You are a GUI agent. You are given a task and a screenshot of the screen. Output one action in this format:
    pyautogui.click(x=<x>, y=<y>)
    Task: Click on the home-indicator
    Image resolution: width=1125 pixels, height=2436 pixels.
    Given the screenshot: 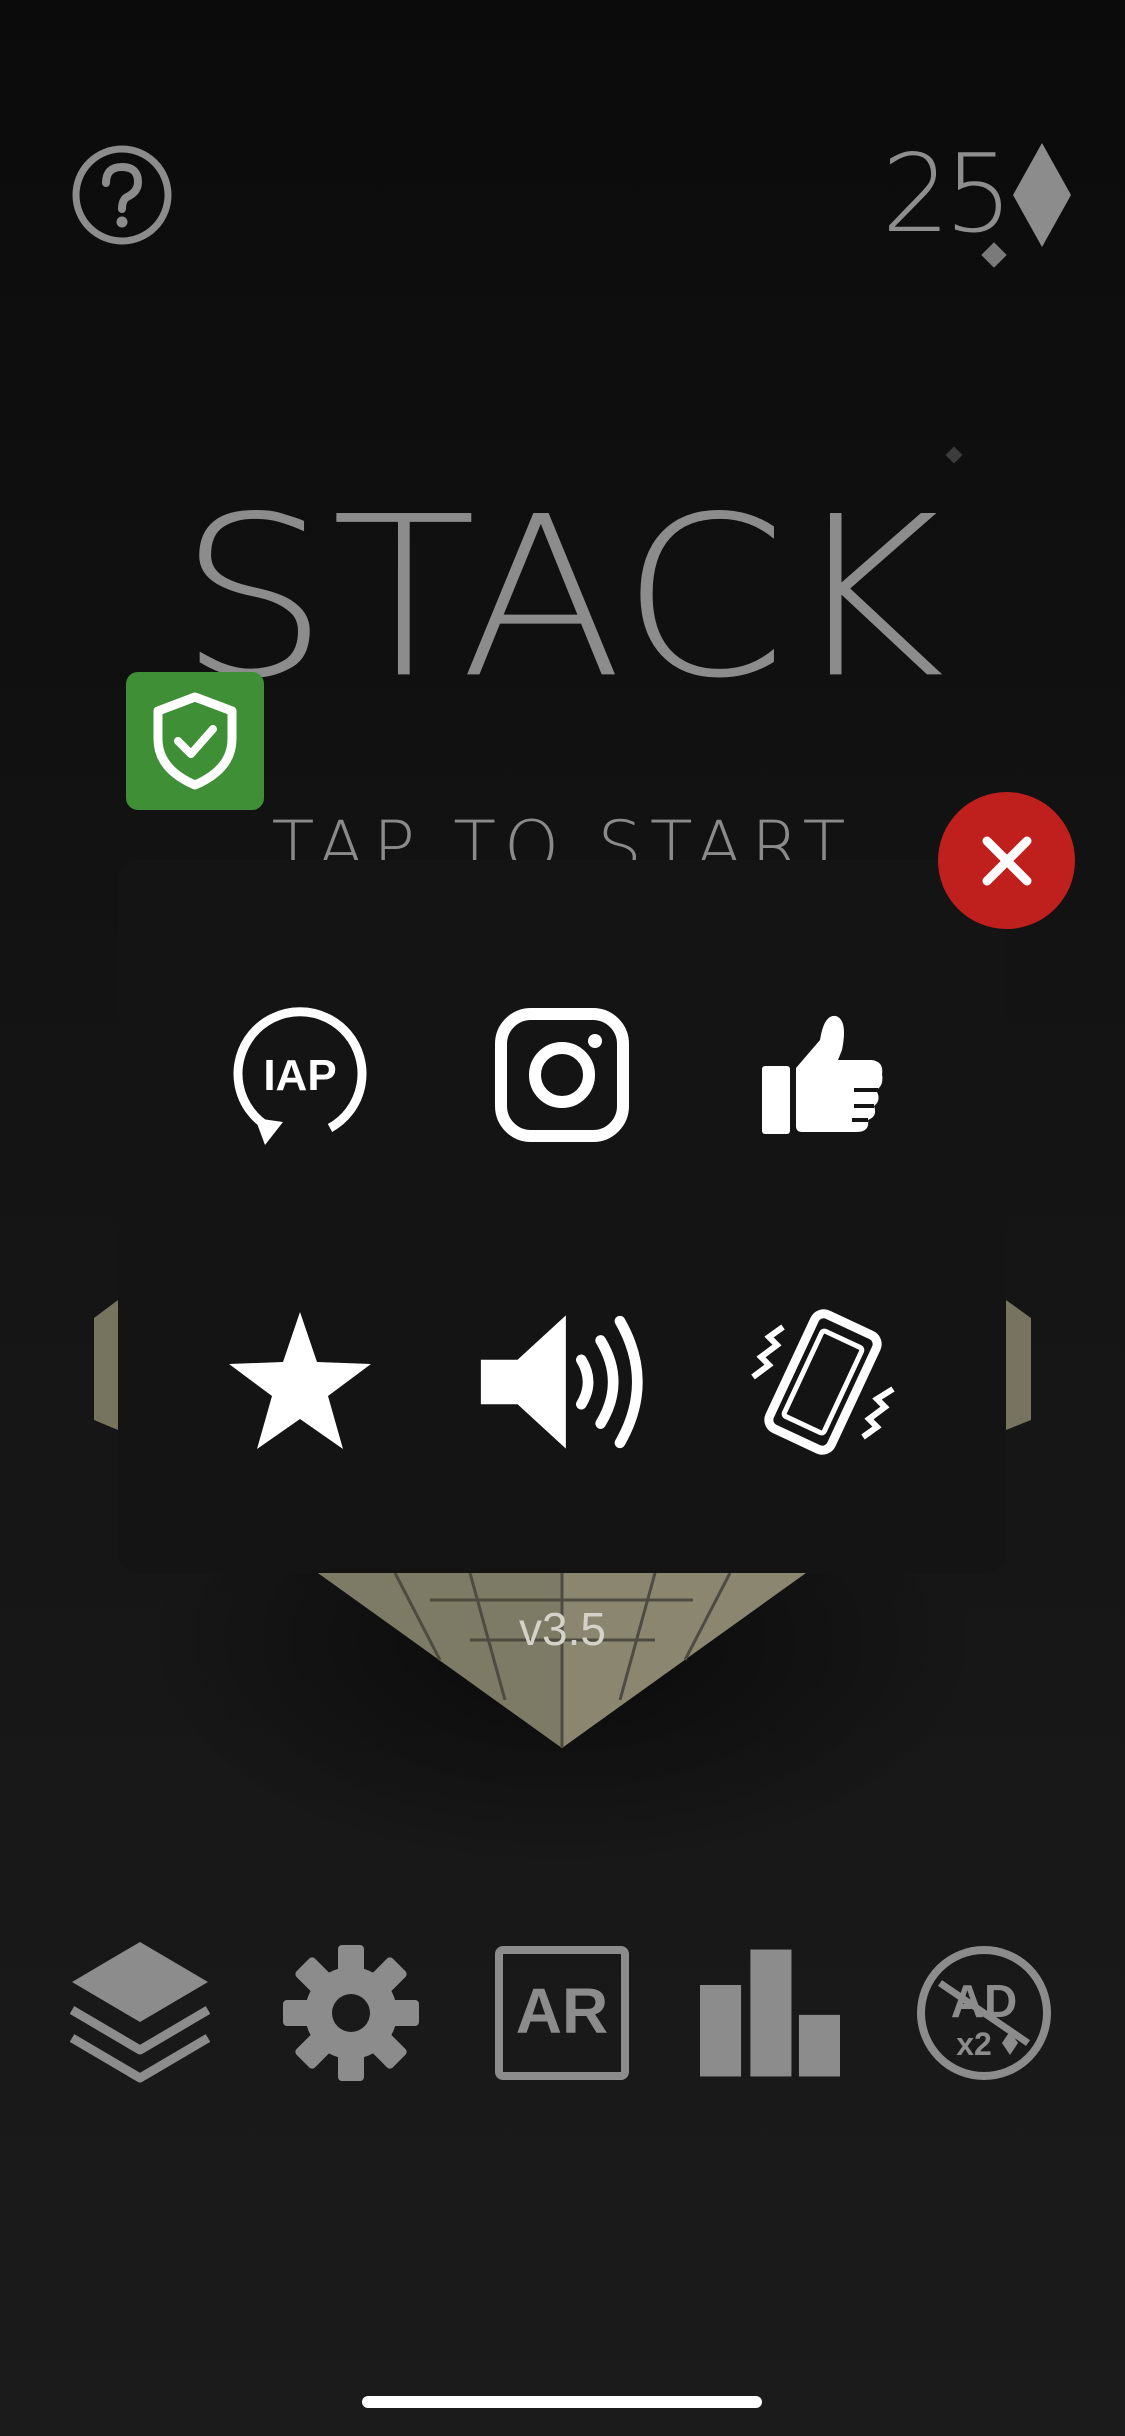 What is the action you would take?
    pyautogui.click(x=562, y=2402)
    